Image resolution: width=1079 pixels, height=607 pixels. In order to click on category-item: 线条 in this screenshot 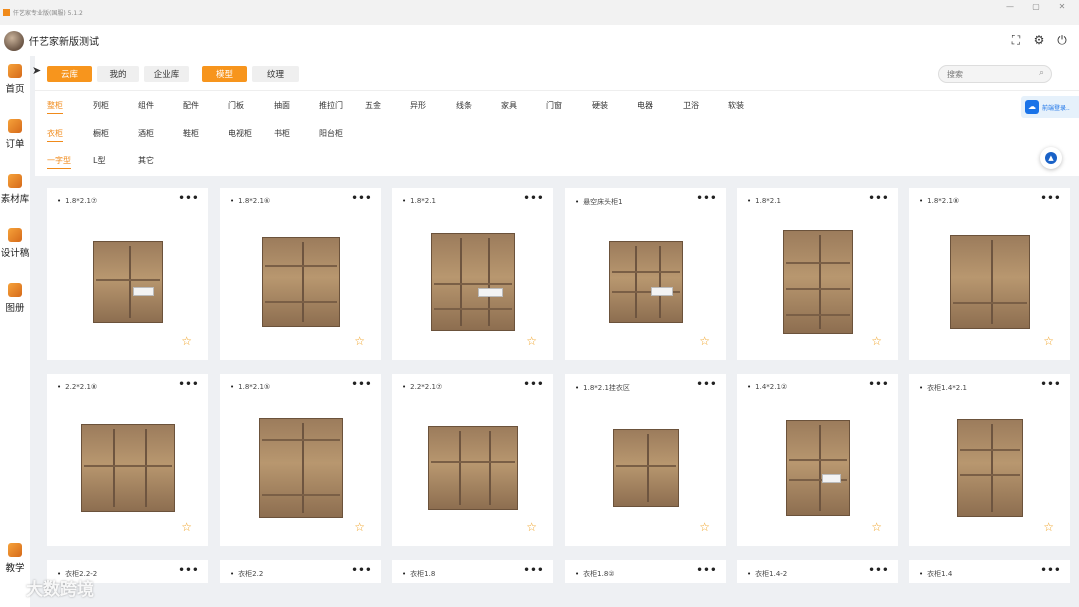, I will do `click(464, 105)`.